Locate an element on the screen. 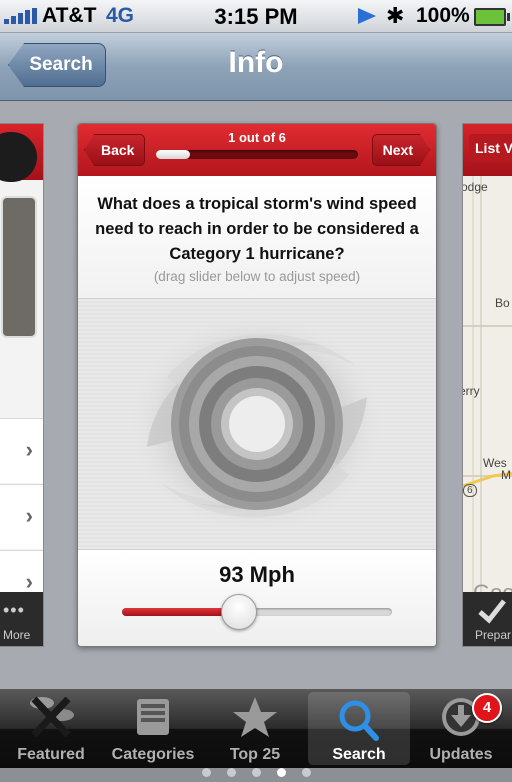 The image size is (512, 782). hurricane-icon is located at coordinates (257, 424).